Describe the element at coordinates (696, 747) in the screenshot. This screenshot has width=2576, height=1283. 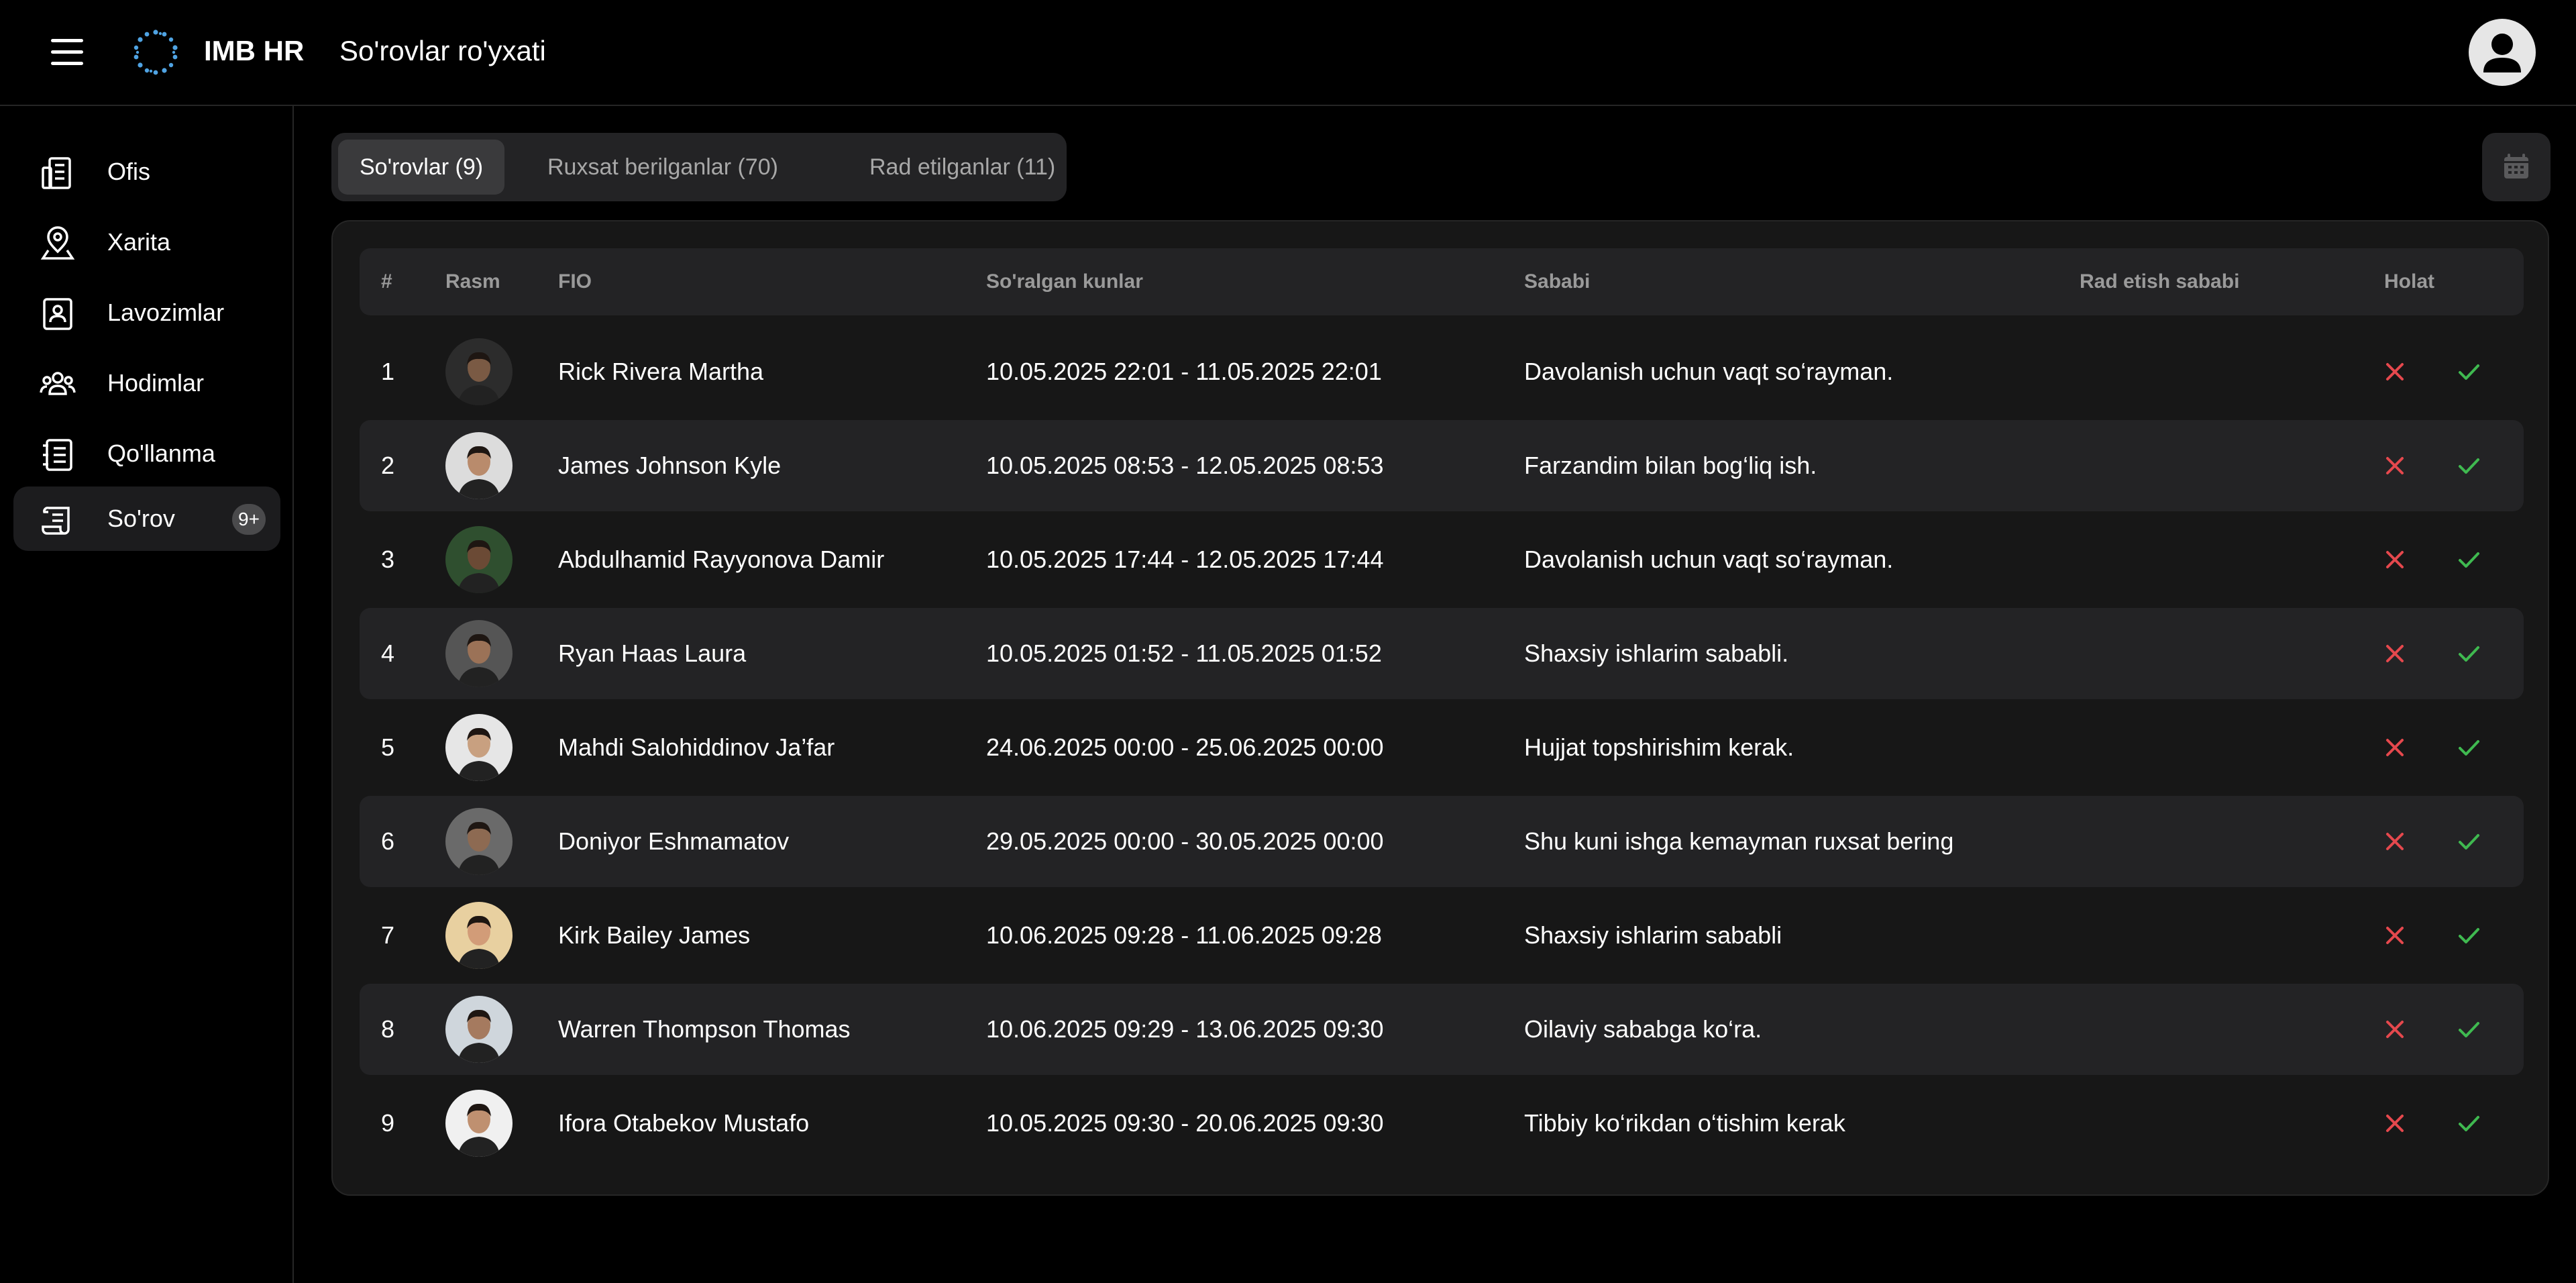
I see `employee-name: Mahdi Salohiddinov Ja’far` at that location.